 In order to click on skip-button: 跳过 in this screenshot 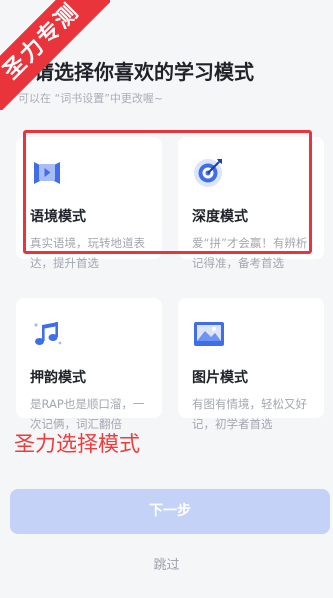, I will do `click(166, 563)`.